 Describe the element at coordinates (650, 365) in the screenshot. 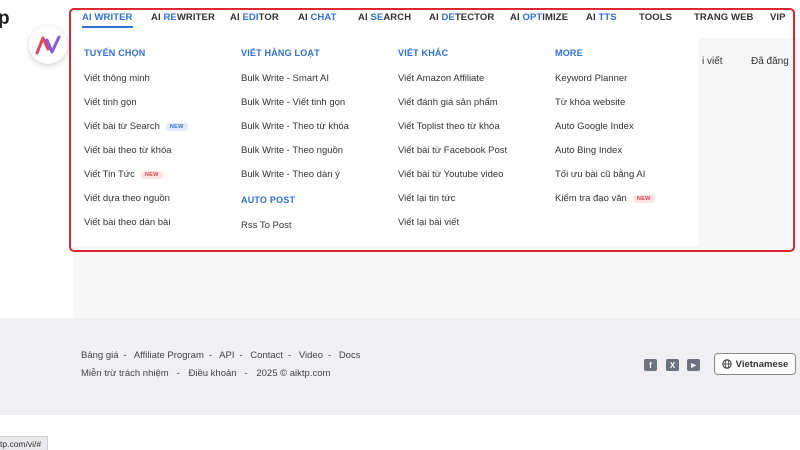

I see `facebook-icon: f` at that location.